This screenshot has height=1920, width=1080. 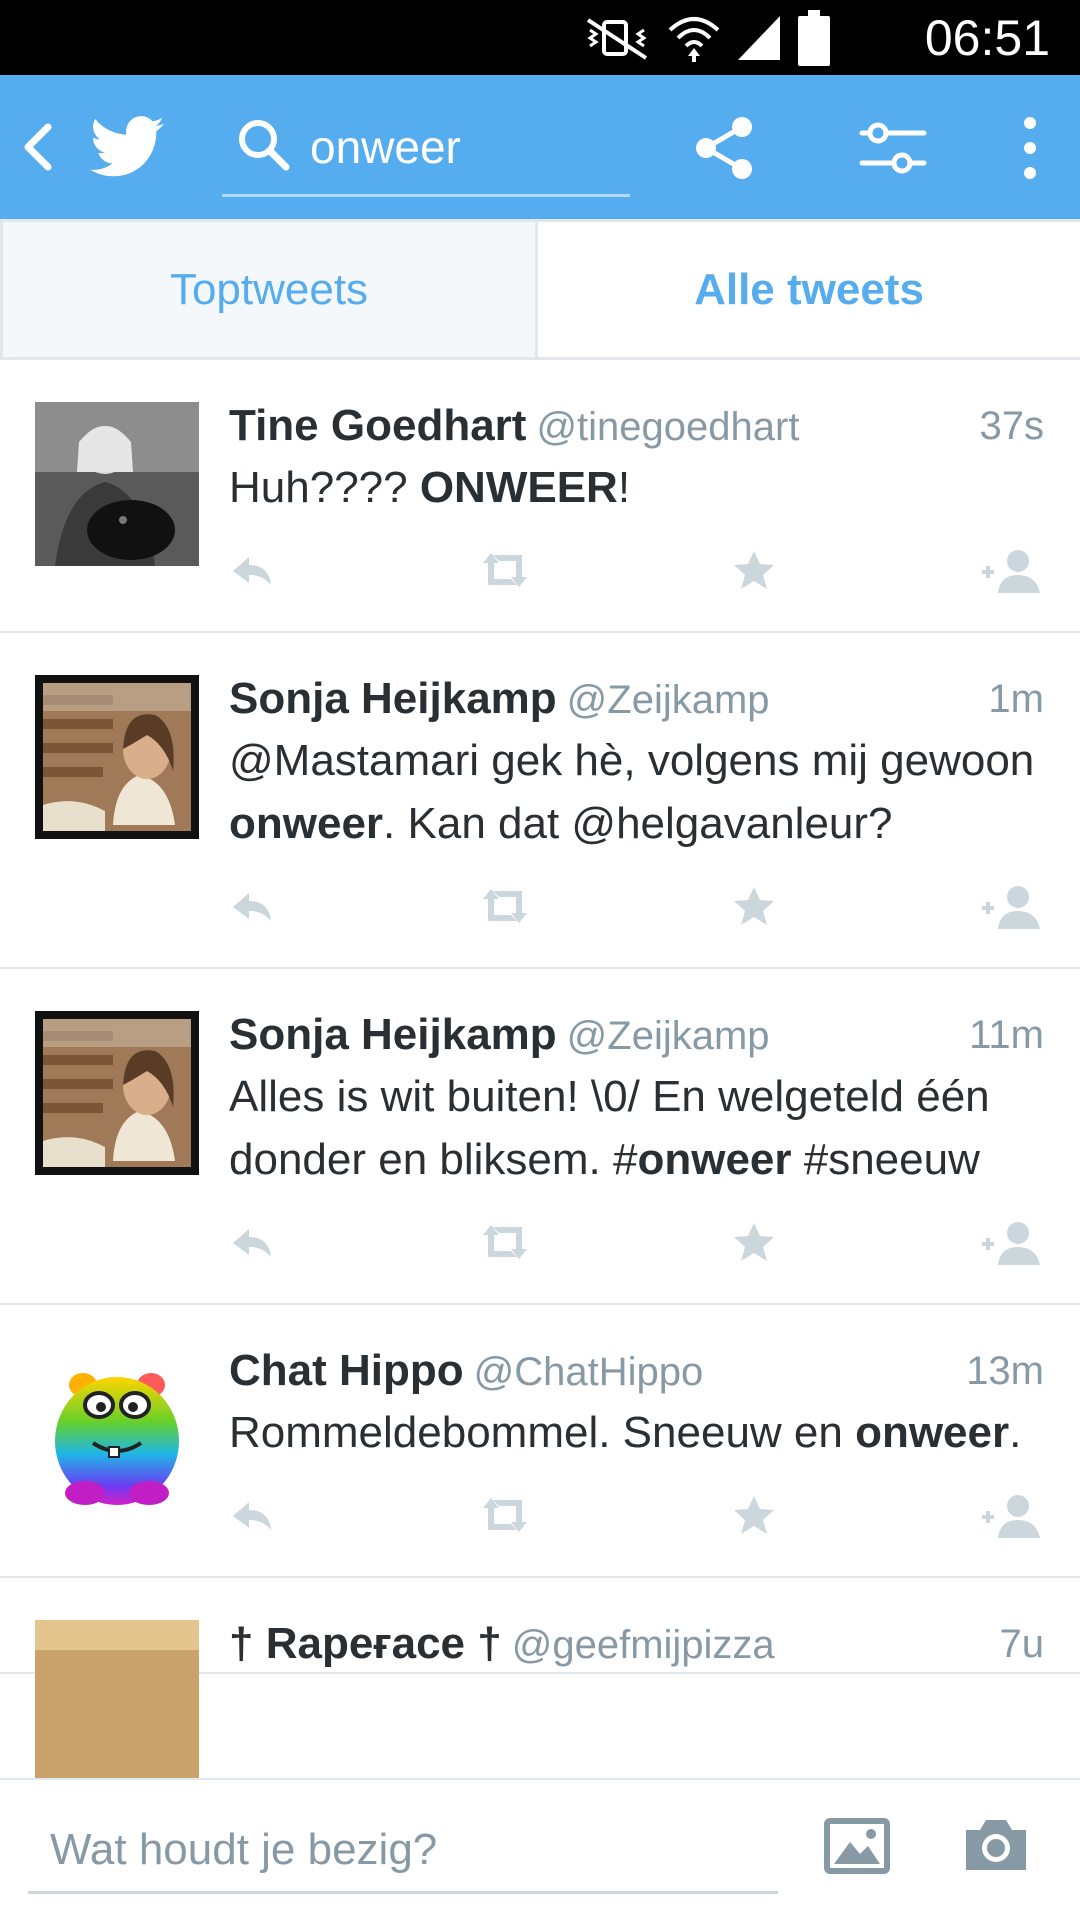 I want to click on search-query: onweer, so click(x=385, y=147).